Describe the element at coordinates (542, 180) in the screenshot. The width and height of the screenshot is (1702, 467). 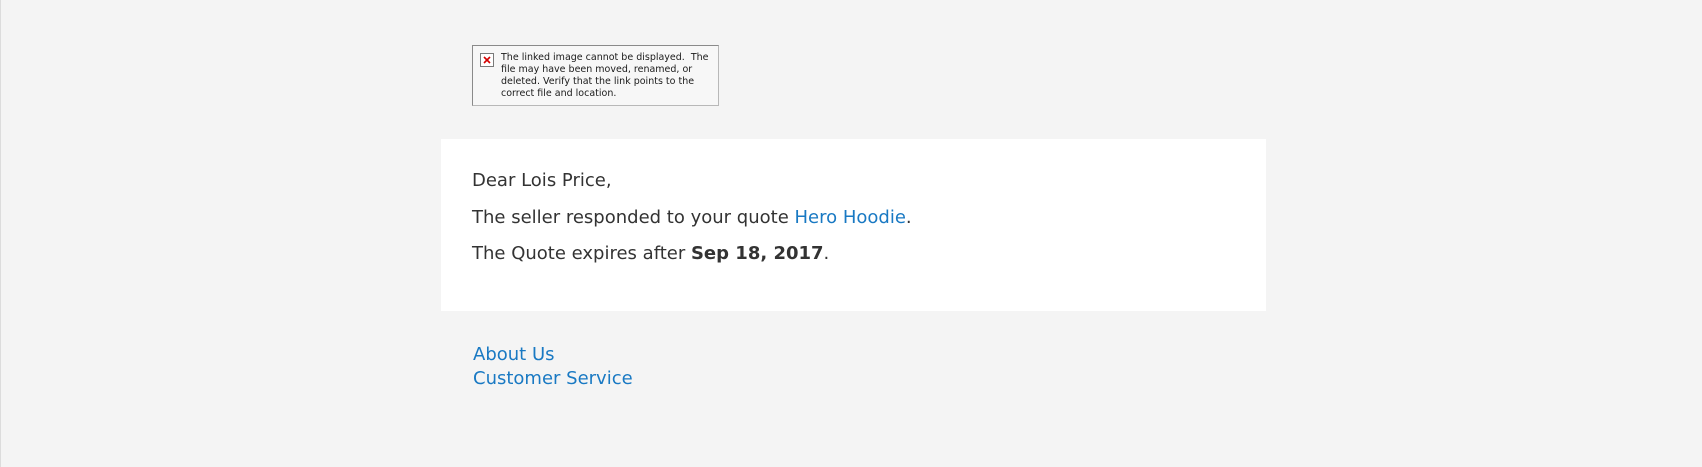
I see `greeting: Dear Lois Price,` at that location.